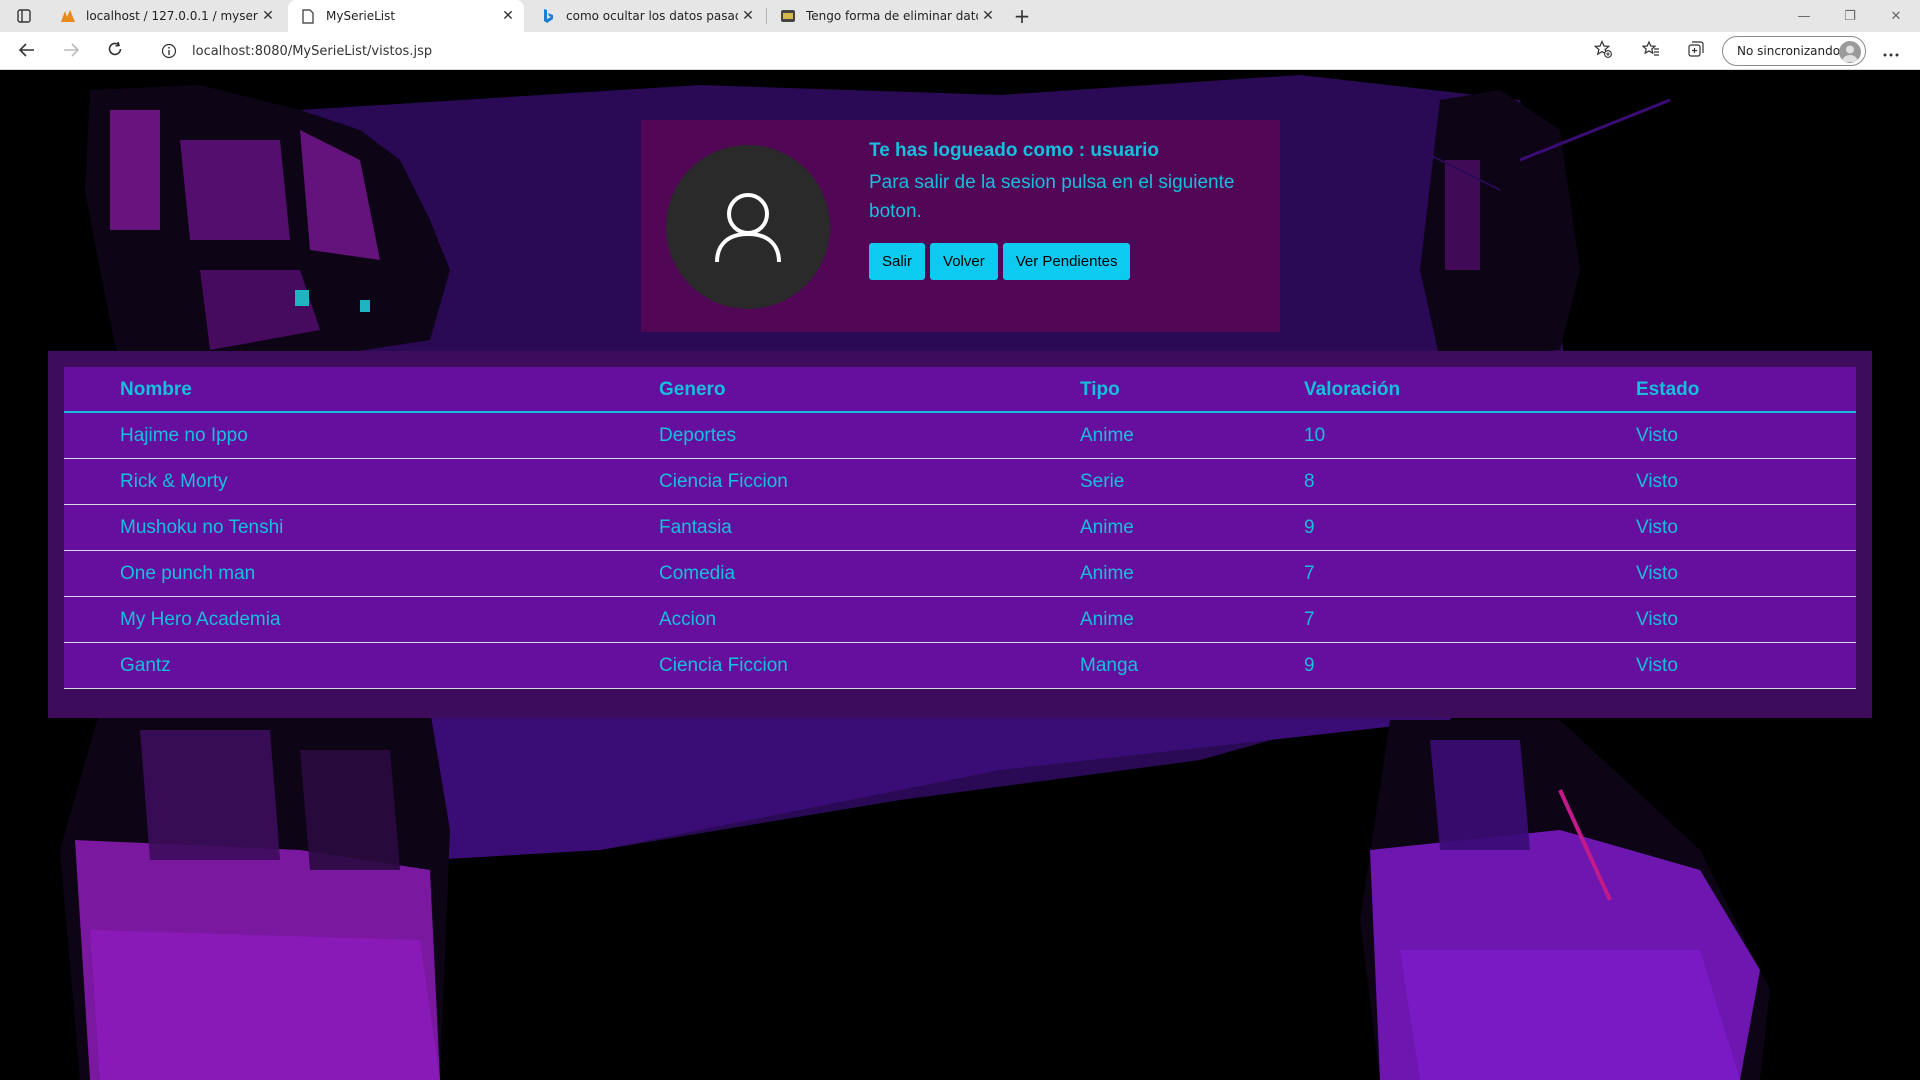  I want to click on cell-type: Manga, so click(1109, 665).